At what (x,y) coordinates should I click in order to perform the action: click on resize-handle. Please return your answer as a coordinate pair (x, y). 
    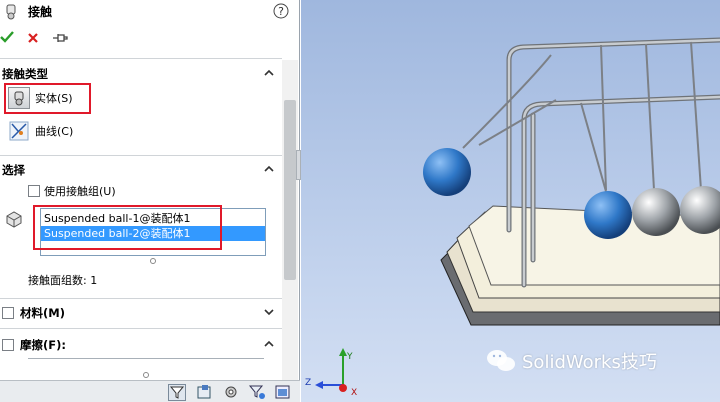
    Looking at the image, I should click on (153, 261).